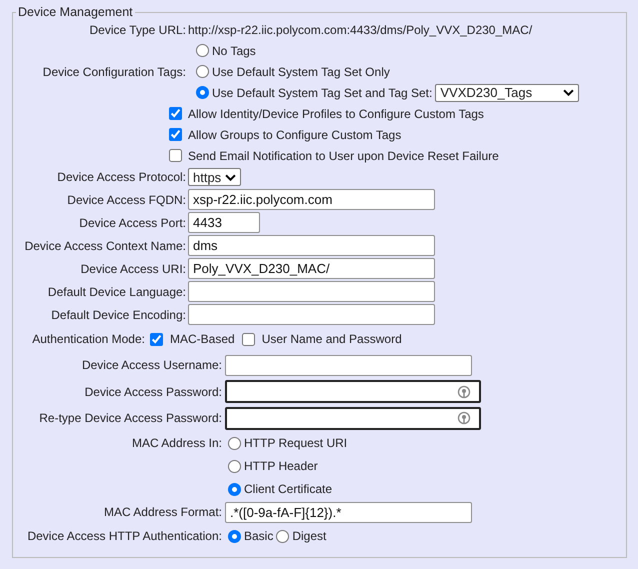  What do you see at coordinates (224, 222) in the screenshot?
I see `input-field: 4433` at bounding box center [224, 222].